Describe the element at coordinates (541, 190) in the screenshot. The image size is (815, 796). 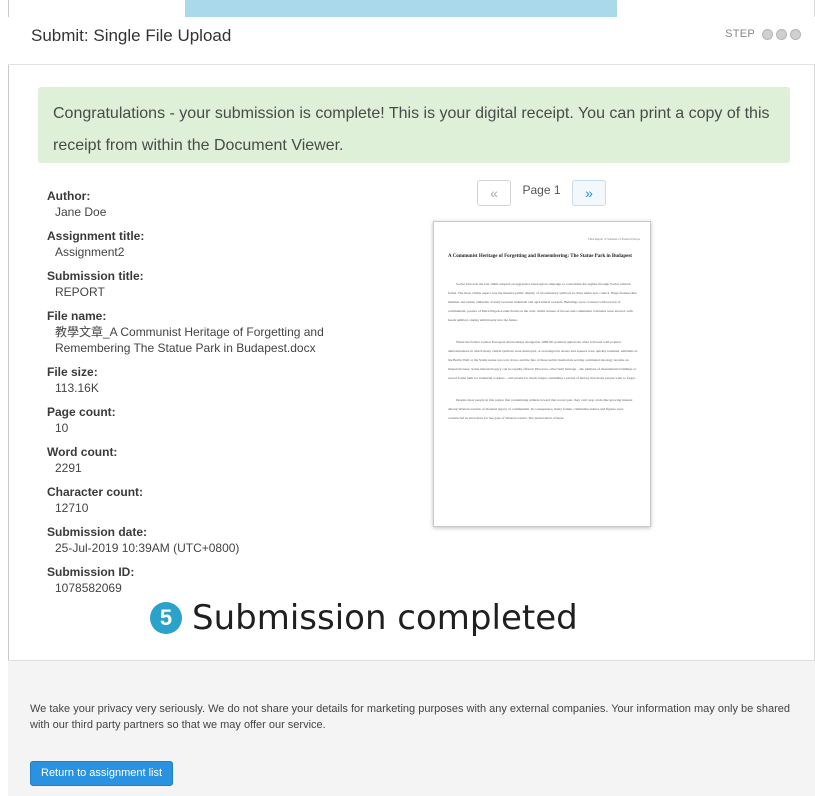
I see `page-indicator: Page 1` at that location.